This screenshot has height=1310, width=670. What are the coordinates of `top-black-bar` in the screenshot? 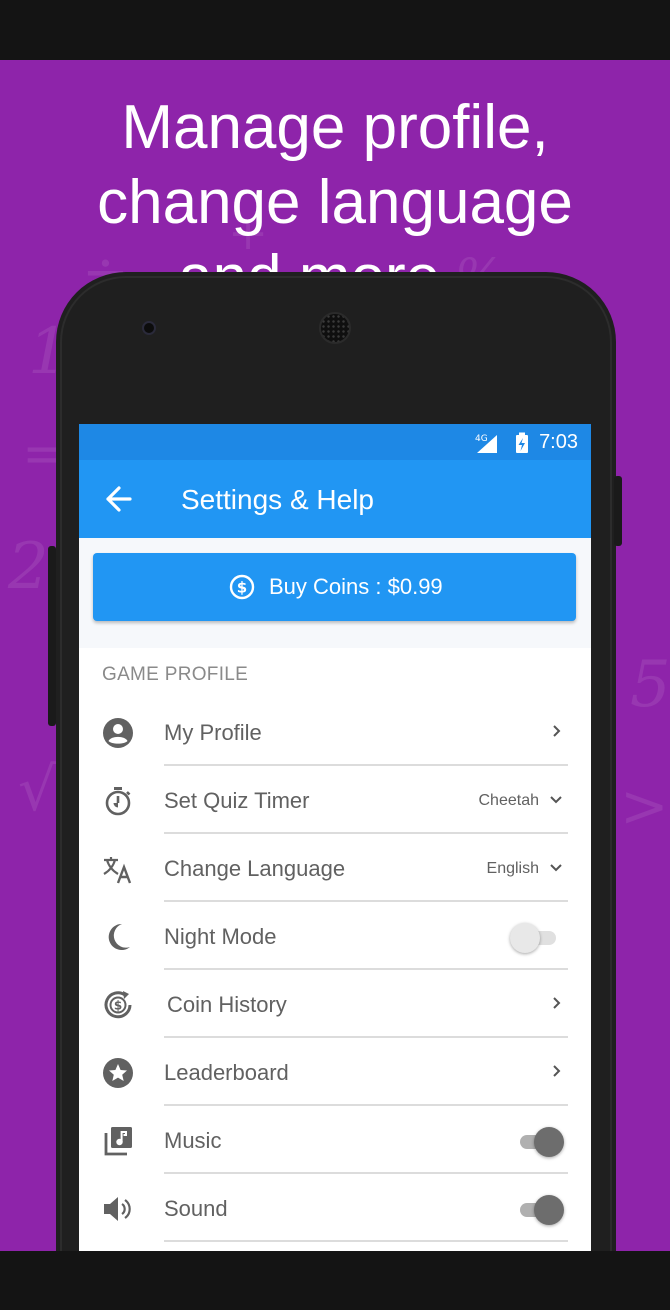 It's located at (335, 30).